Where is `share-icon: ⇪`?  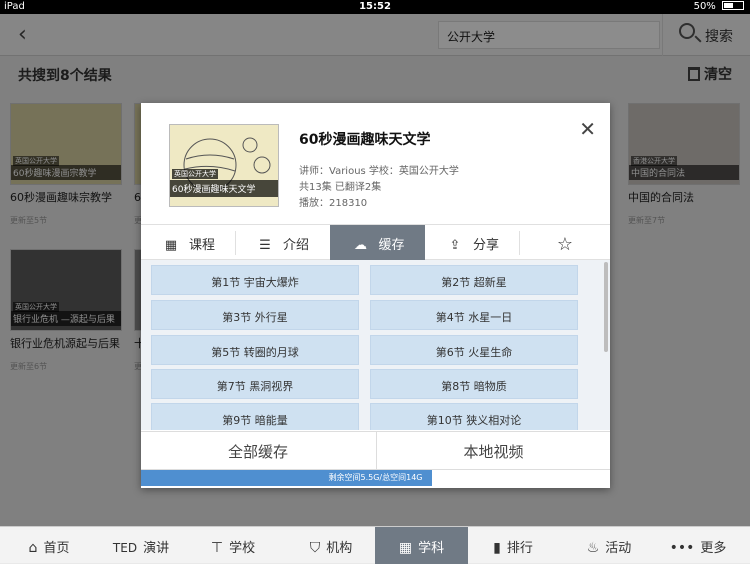
share-icon: ⇪ is located at coordinates (455, 245).